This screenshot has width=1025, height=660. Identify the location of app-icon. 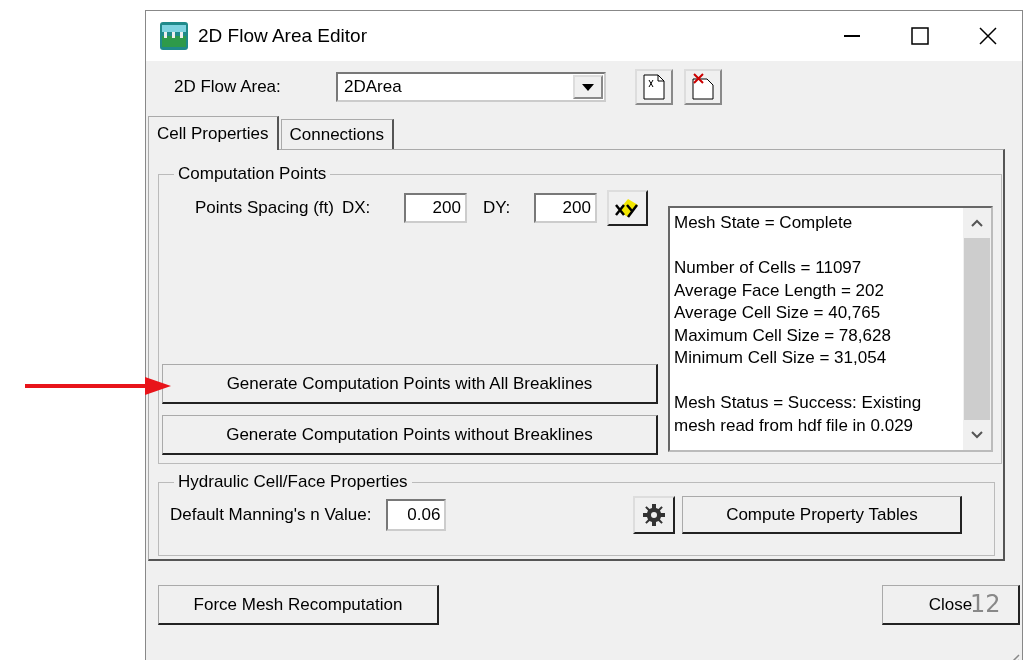
(174, 36).